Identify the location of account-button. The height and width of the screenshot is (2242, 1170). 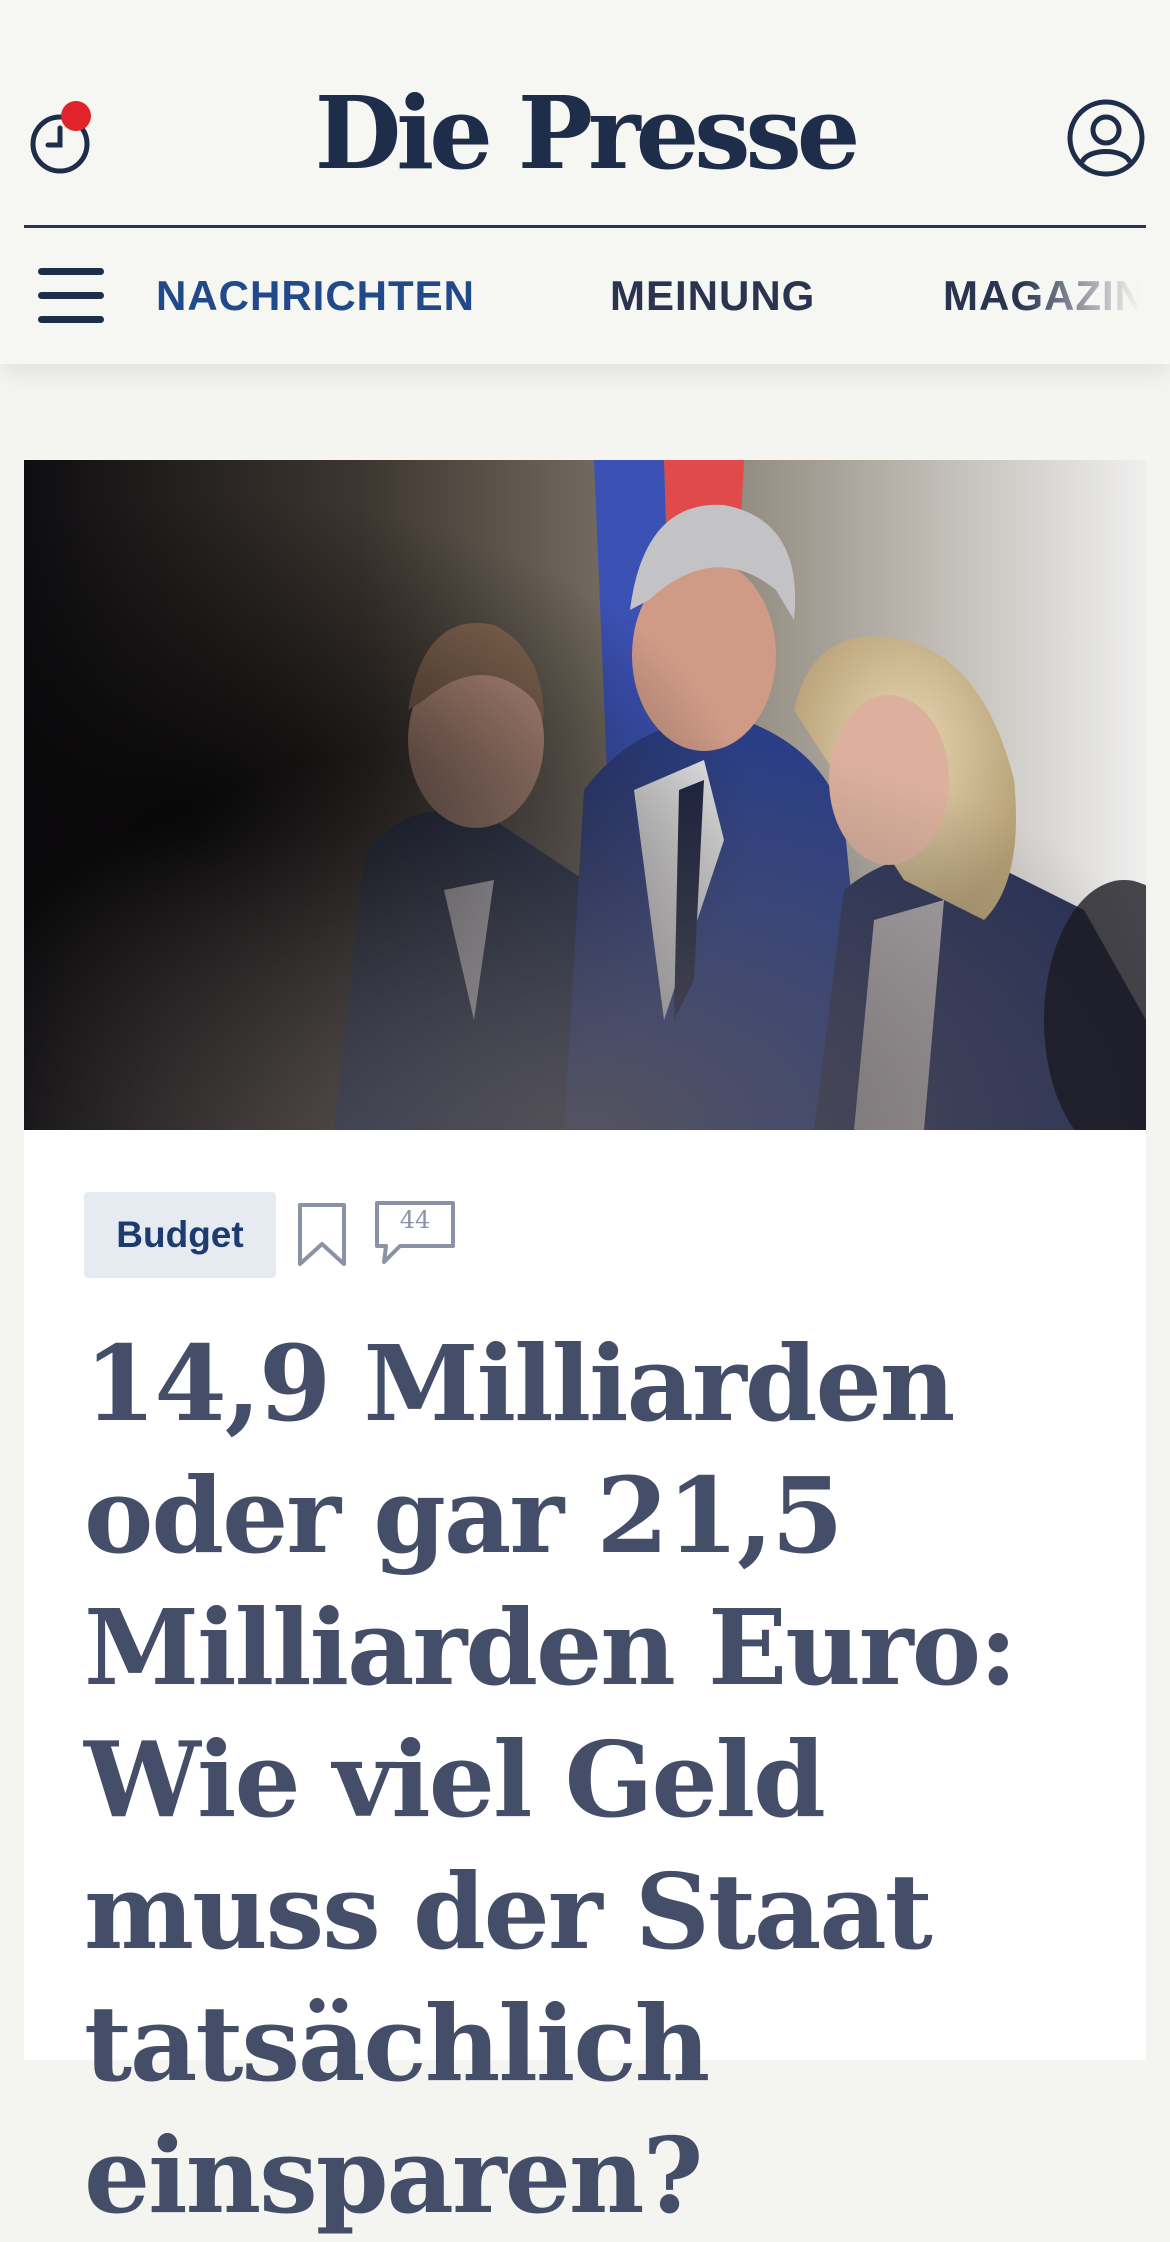
(1106, 138).